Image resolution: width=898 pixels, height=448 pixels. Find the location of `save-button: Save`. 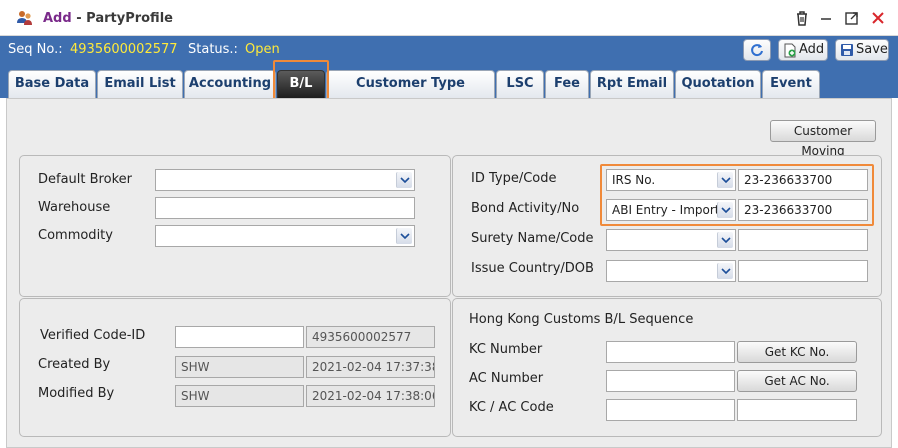

save-button: Save is located at coordinates (862, 50).